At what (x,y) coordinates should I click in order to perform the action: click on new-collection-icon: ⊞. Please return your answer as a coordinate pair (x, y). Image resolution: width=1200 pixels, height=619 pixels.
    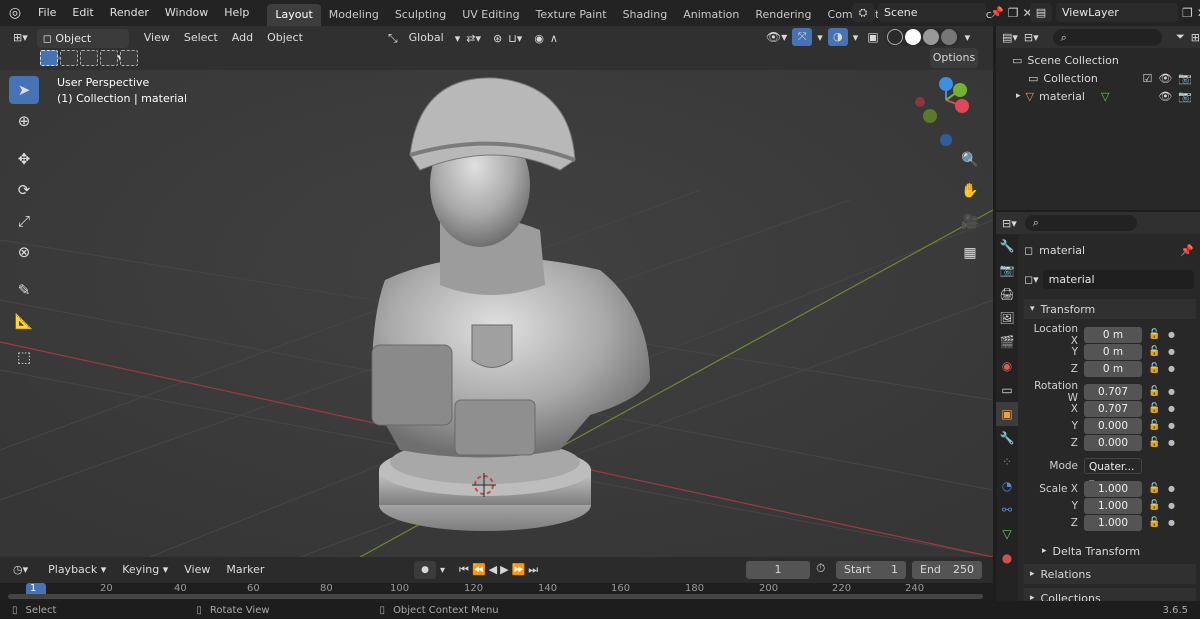
    Looking at the image, I should click on (1195, 37).